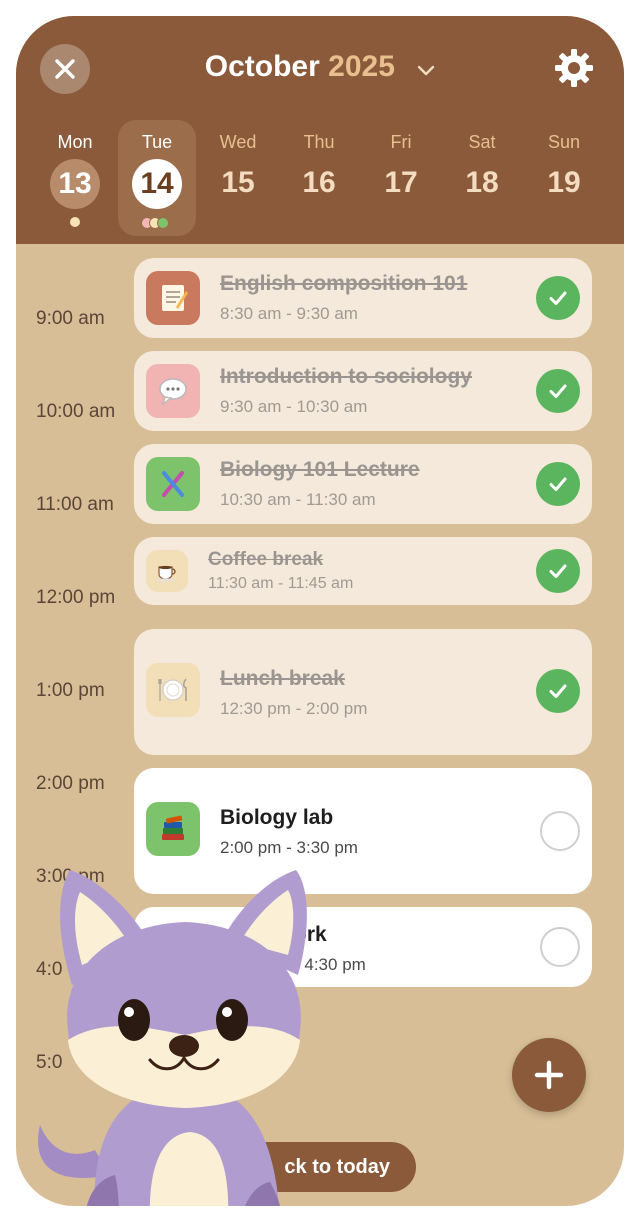 This screenshot has height=1222, width=640. I want to click on time-label: 11:00 am, so click(75, 504).